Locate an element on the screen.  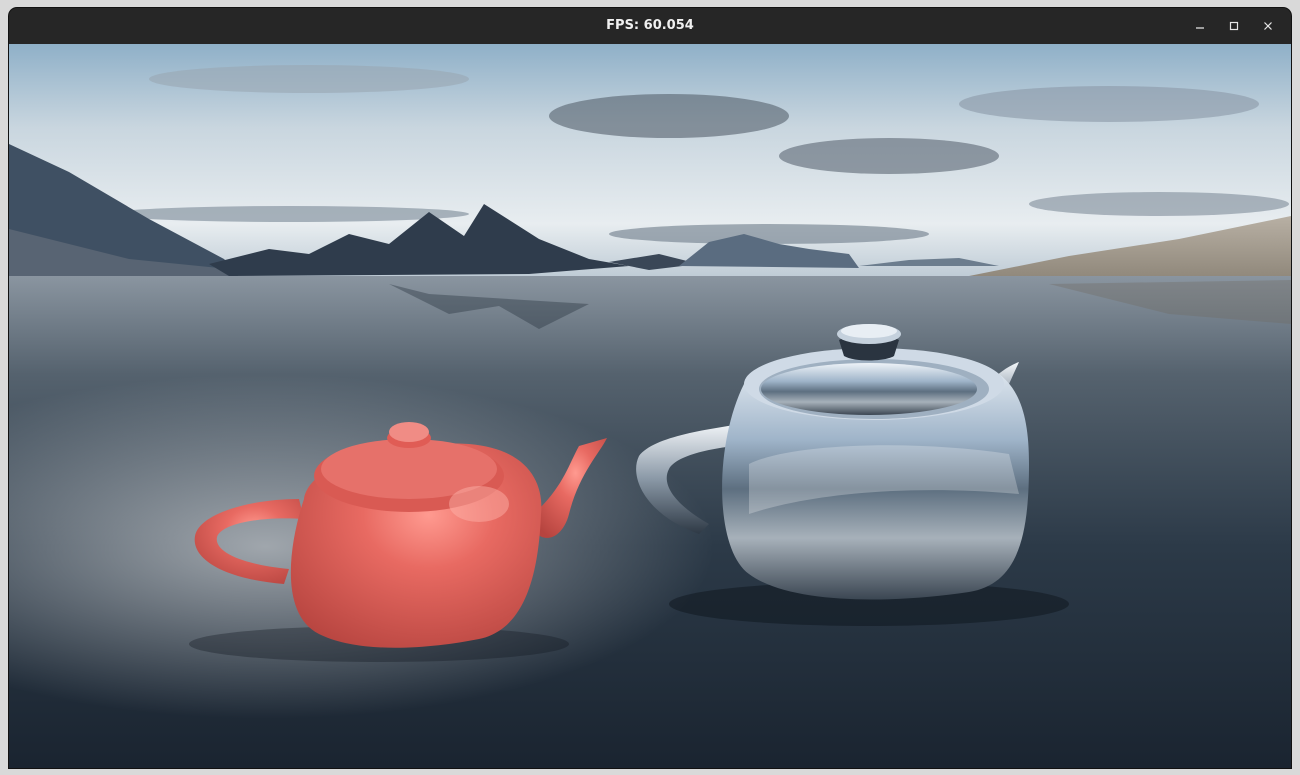
title-bar: FPS: 60.054 is located at coordinates (650, 26).